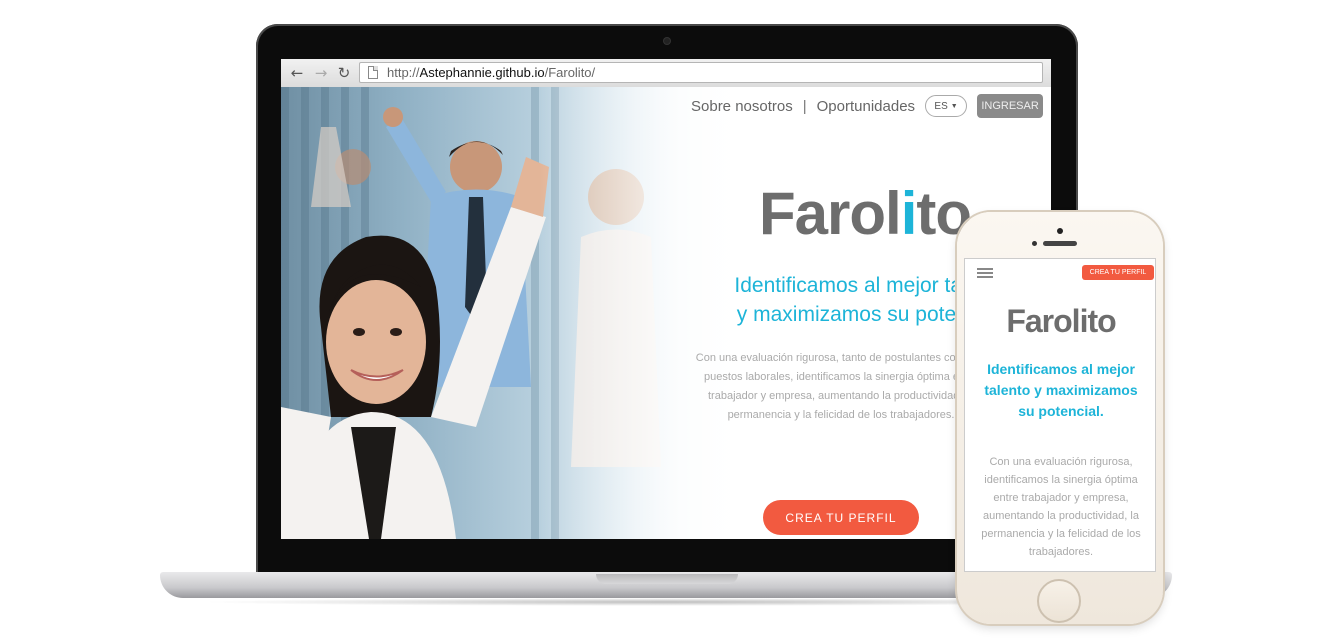 This screenshot has width=1330, height=640. What do you see at coordinates (954, 106) in the screenshot?
I see `caret-down-icon: ▼` at bounding box center [954, 106].